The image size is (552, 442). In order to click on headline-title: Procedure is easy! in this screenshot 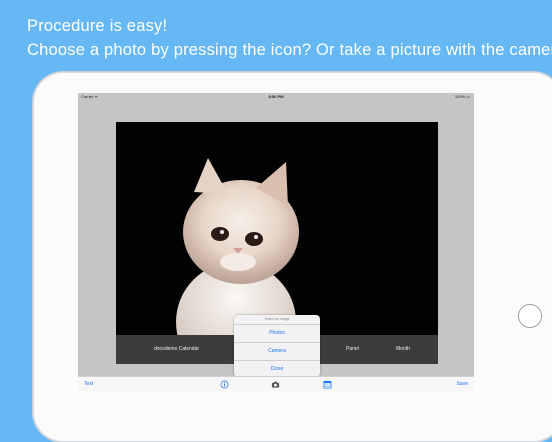, I will do `click(97, 26)`.